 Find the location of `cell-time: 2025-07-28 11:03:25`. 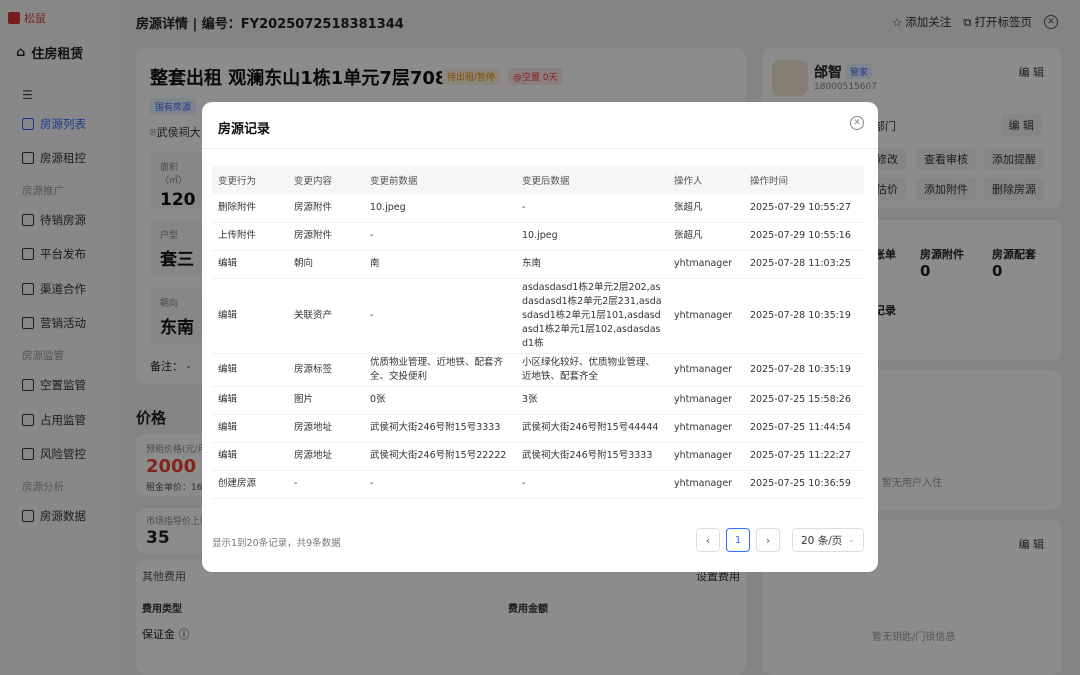

cell-time: 2025-07-28 11:03:25 is located at coordinates (804, 264).